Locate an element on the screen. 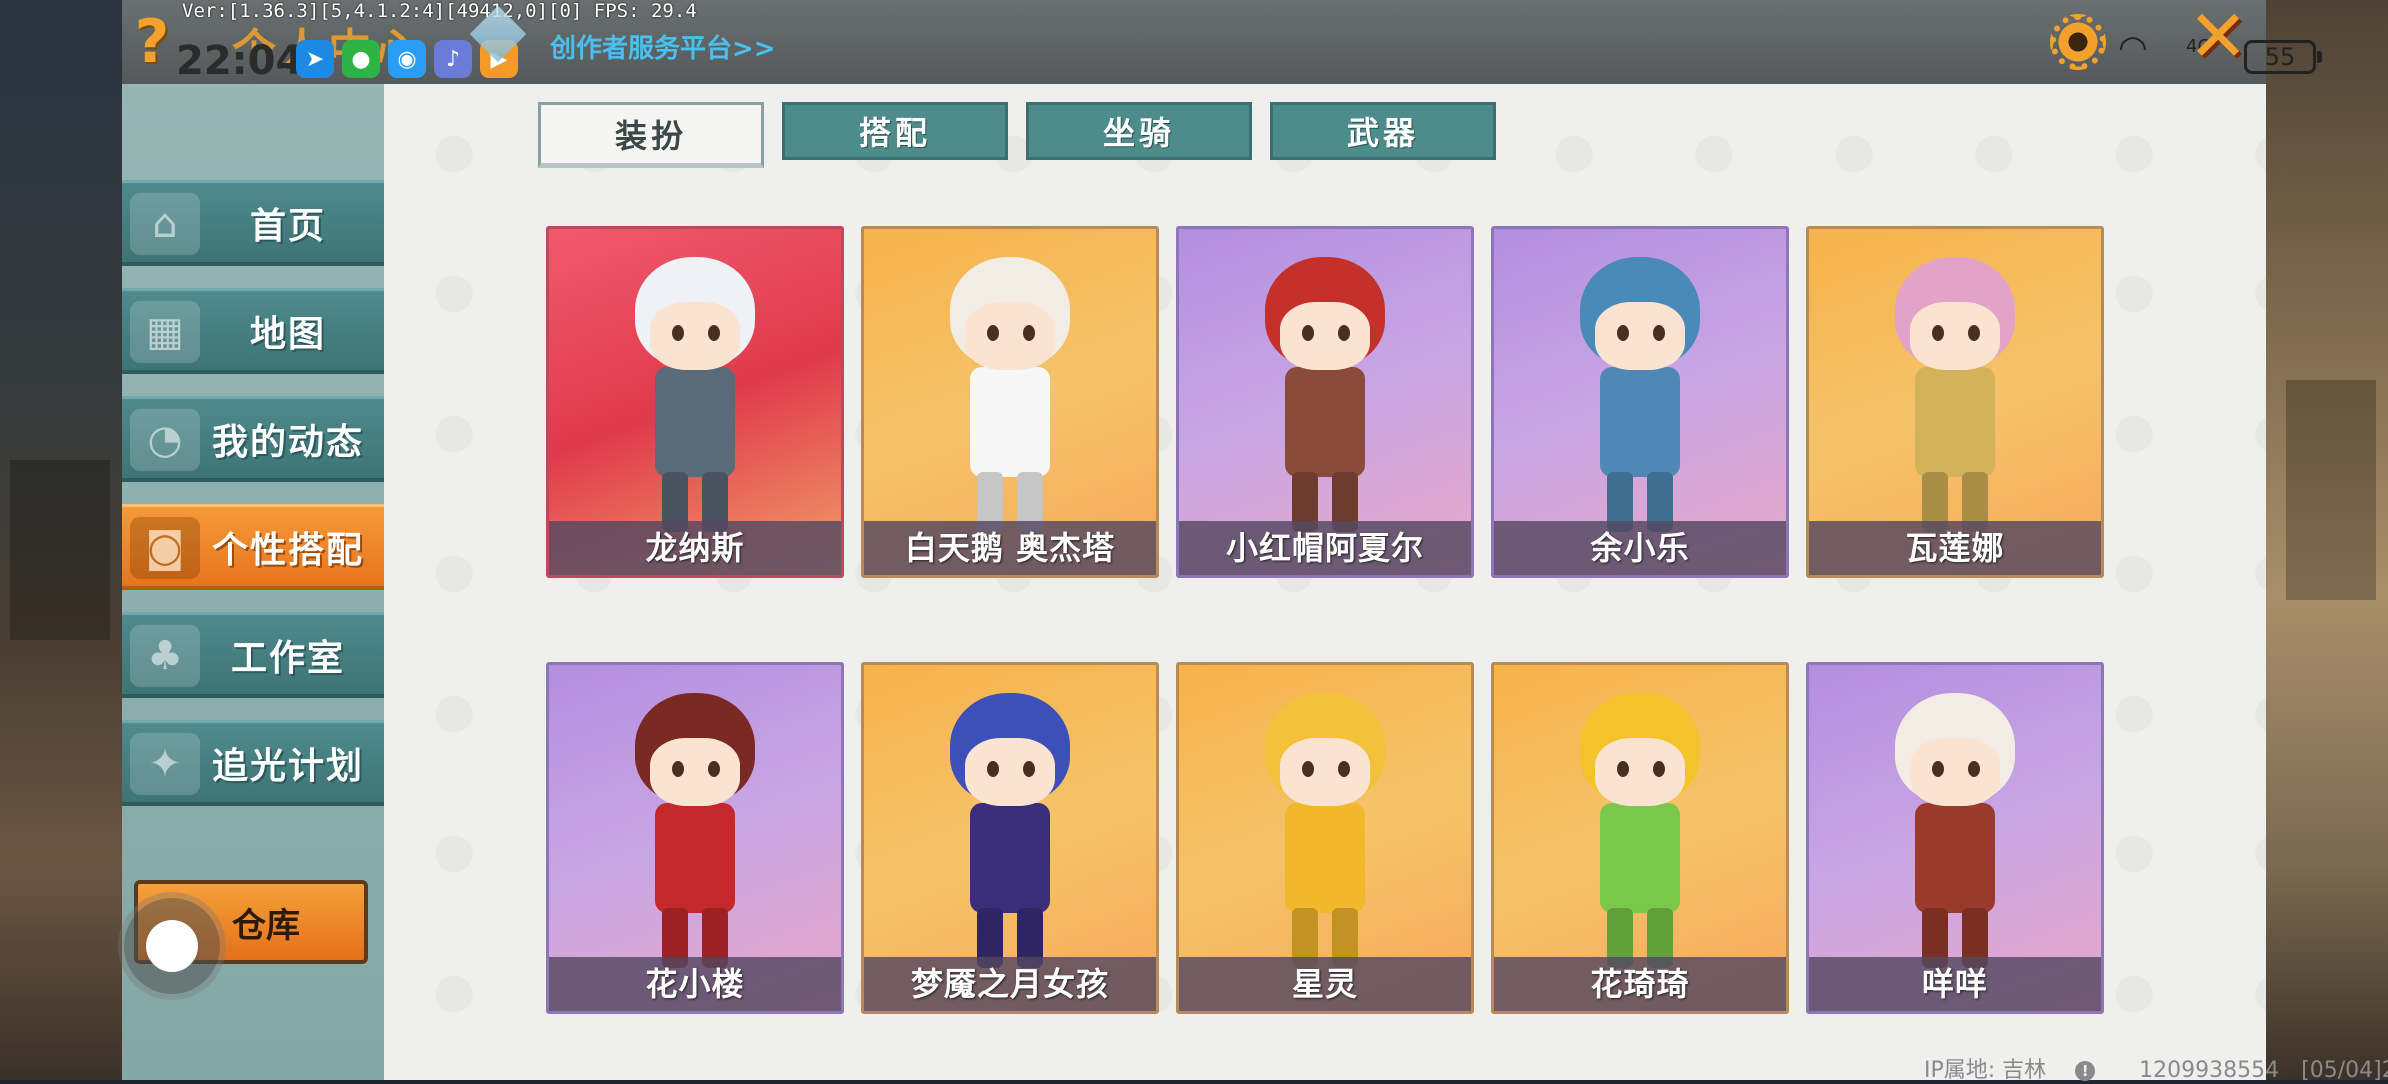  user-id: 1209938554 is located at coordinates (2209, 1070).